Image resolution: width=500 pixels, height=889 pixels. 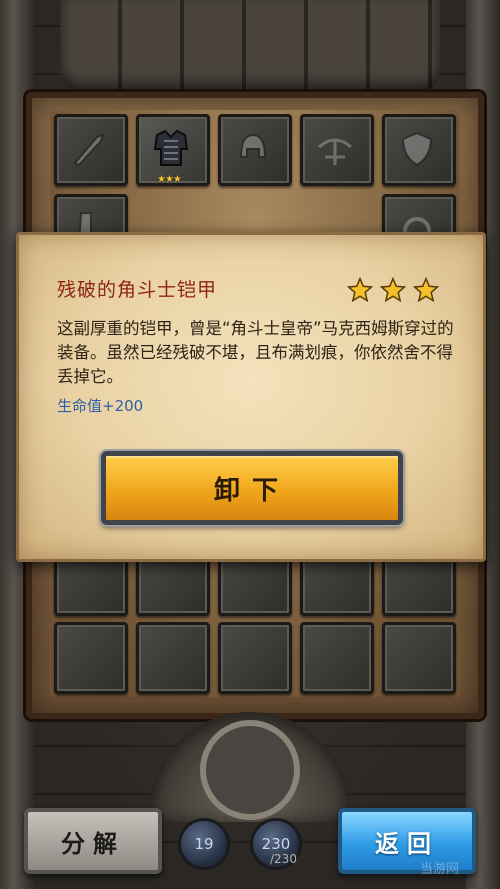 I want to click on slot-rating-stars: ★★★, so click(x=169, y=179).